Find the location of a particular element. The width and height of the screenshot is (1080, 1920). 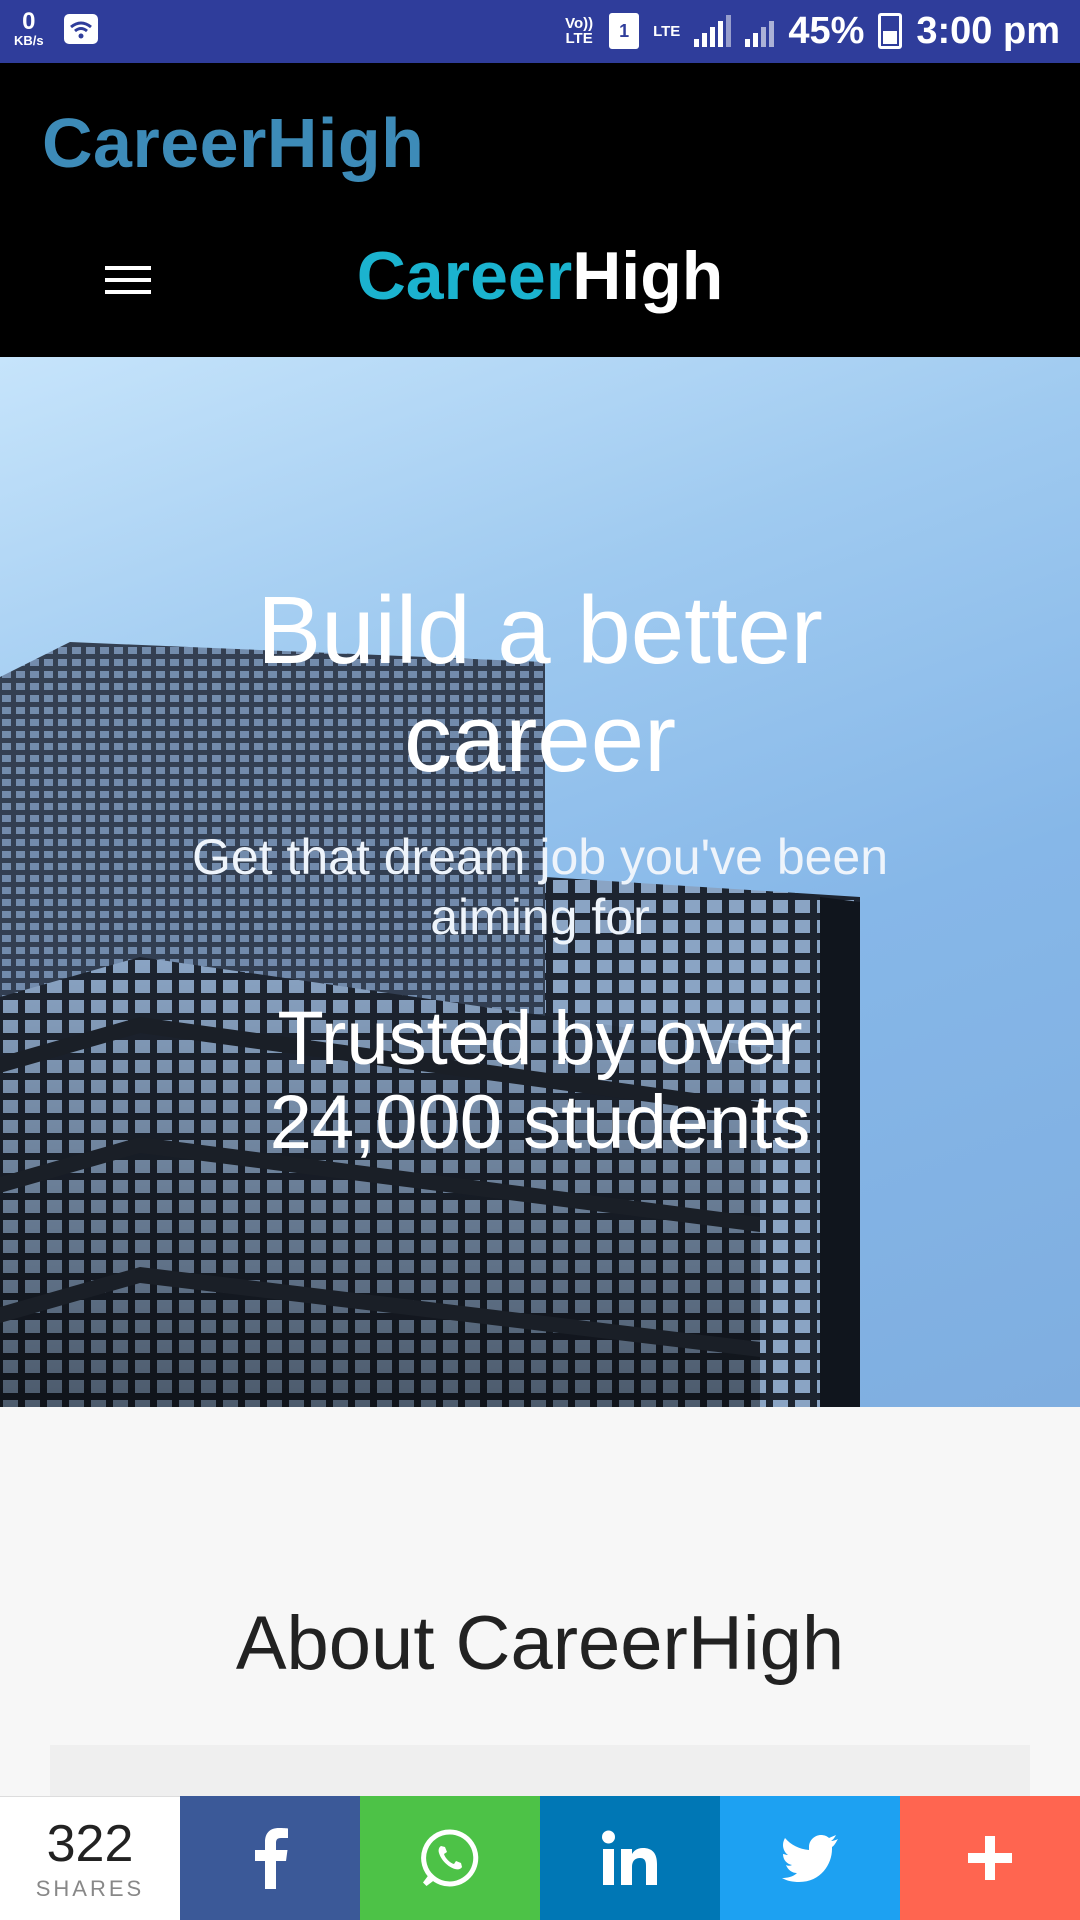

hero-title: Build a better career is located at coordinates (540, 685).